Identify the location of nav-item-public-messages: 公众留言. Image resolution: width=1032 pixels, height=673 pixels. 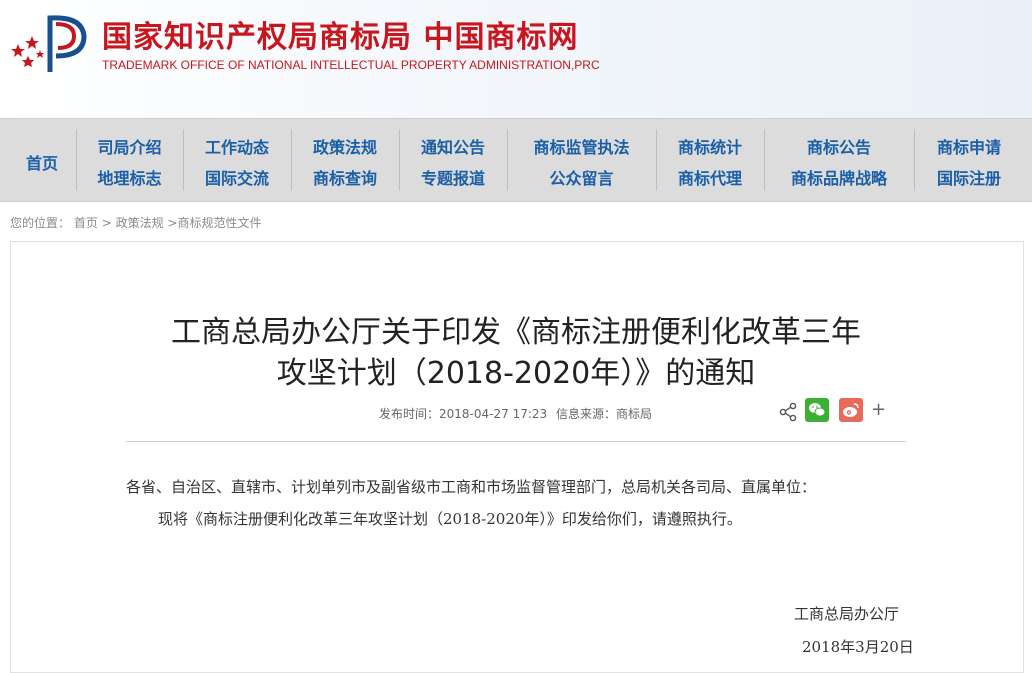
(581, 177).